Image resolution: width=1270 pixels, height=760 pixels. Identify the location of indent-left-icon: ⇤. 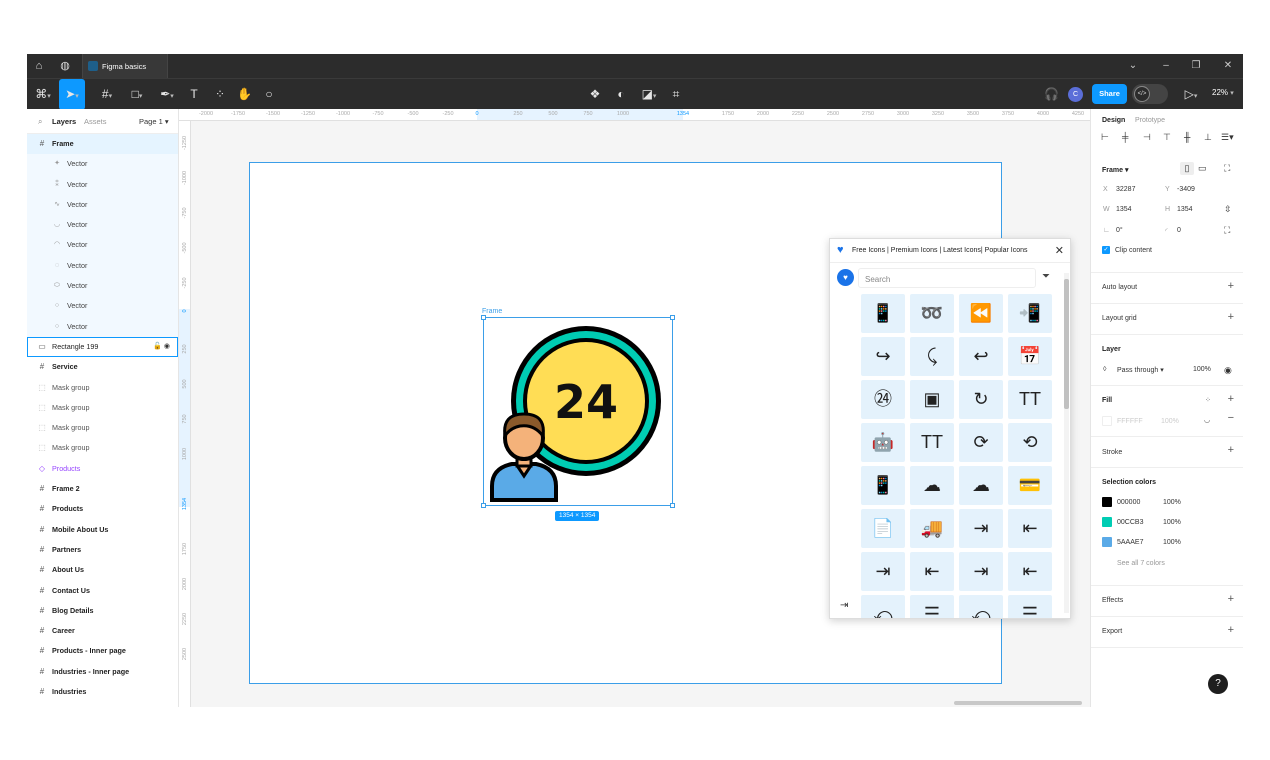
(1030, 528).